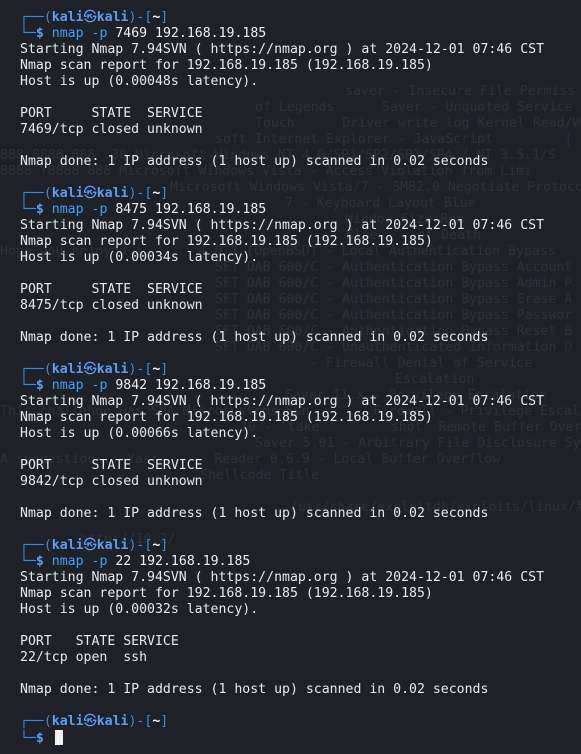 The image size is (581, 754). I want to click on output-line: 8475/tcp closed unknown, so click(111, 305).